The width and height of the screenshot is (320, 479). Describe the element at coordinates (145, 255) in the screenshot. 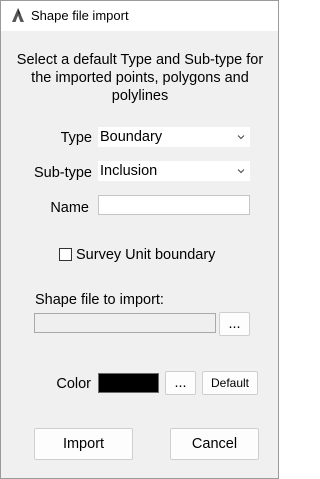

I see `survey-unit-label: Survey Unit boundary` at that location.